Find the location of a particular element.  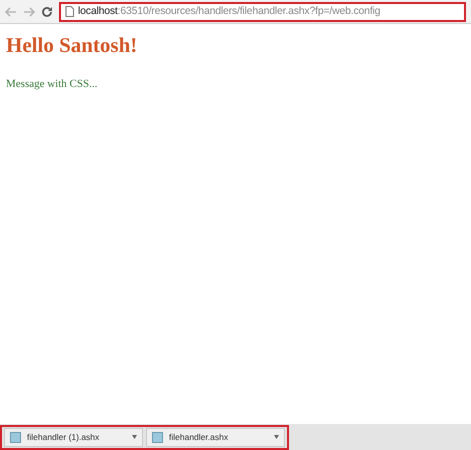

download-item: filehandler (1).ashx is located at coordinates (73, 437).